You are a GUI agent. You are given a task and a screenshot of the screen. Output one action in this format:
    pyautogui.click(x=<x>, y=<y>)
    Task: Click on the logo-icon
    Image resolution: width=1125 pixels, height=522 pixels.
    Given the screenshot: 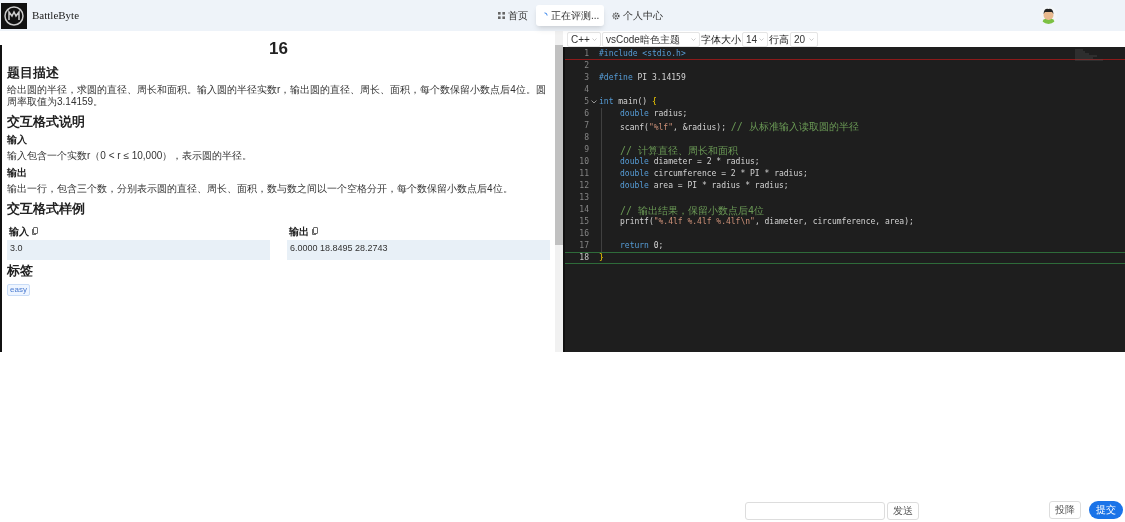 What is the action you would take?
    pyautogui.click(x=14, y=15)
    